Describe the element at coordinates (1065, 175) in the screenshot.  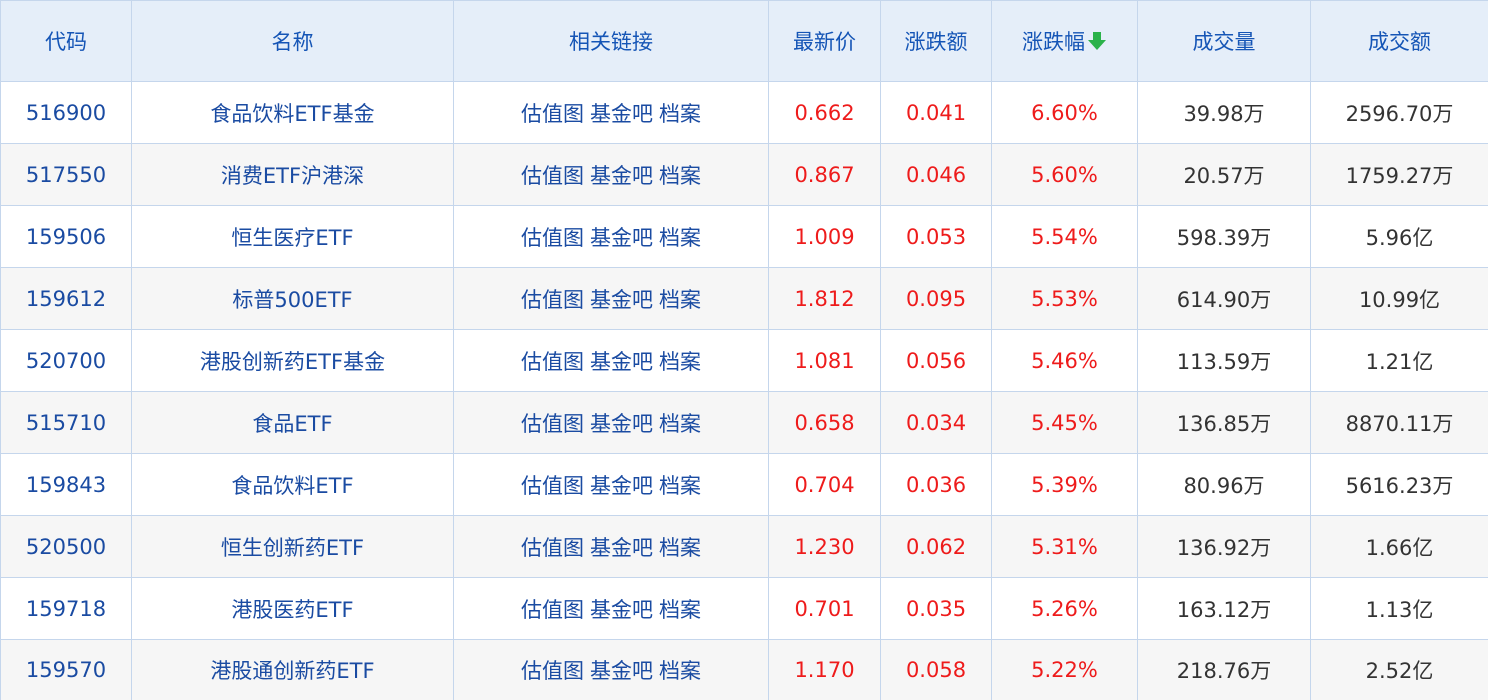
I see `price-change-pct: 5.60%` at that location.